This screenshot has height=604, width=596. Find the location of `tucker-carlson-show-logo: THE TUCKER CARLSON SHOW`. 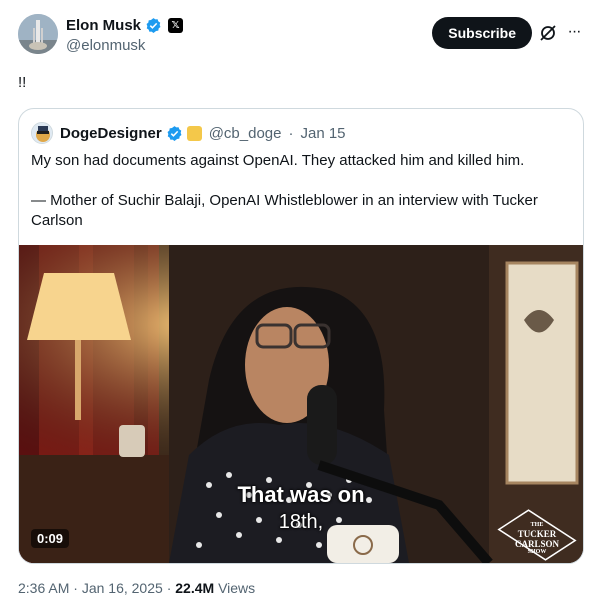

tucker-carlson-show-logo: THE TUCKER CARLSON SHOW is located at coordinates (537, 535).